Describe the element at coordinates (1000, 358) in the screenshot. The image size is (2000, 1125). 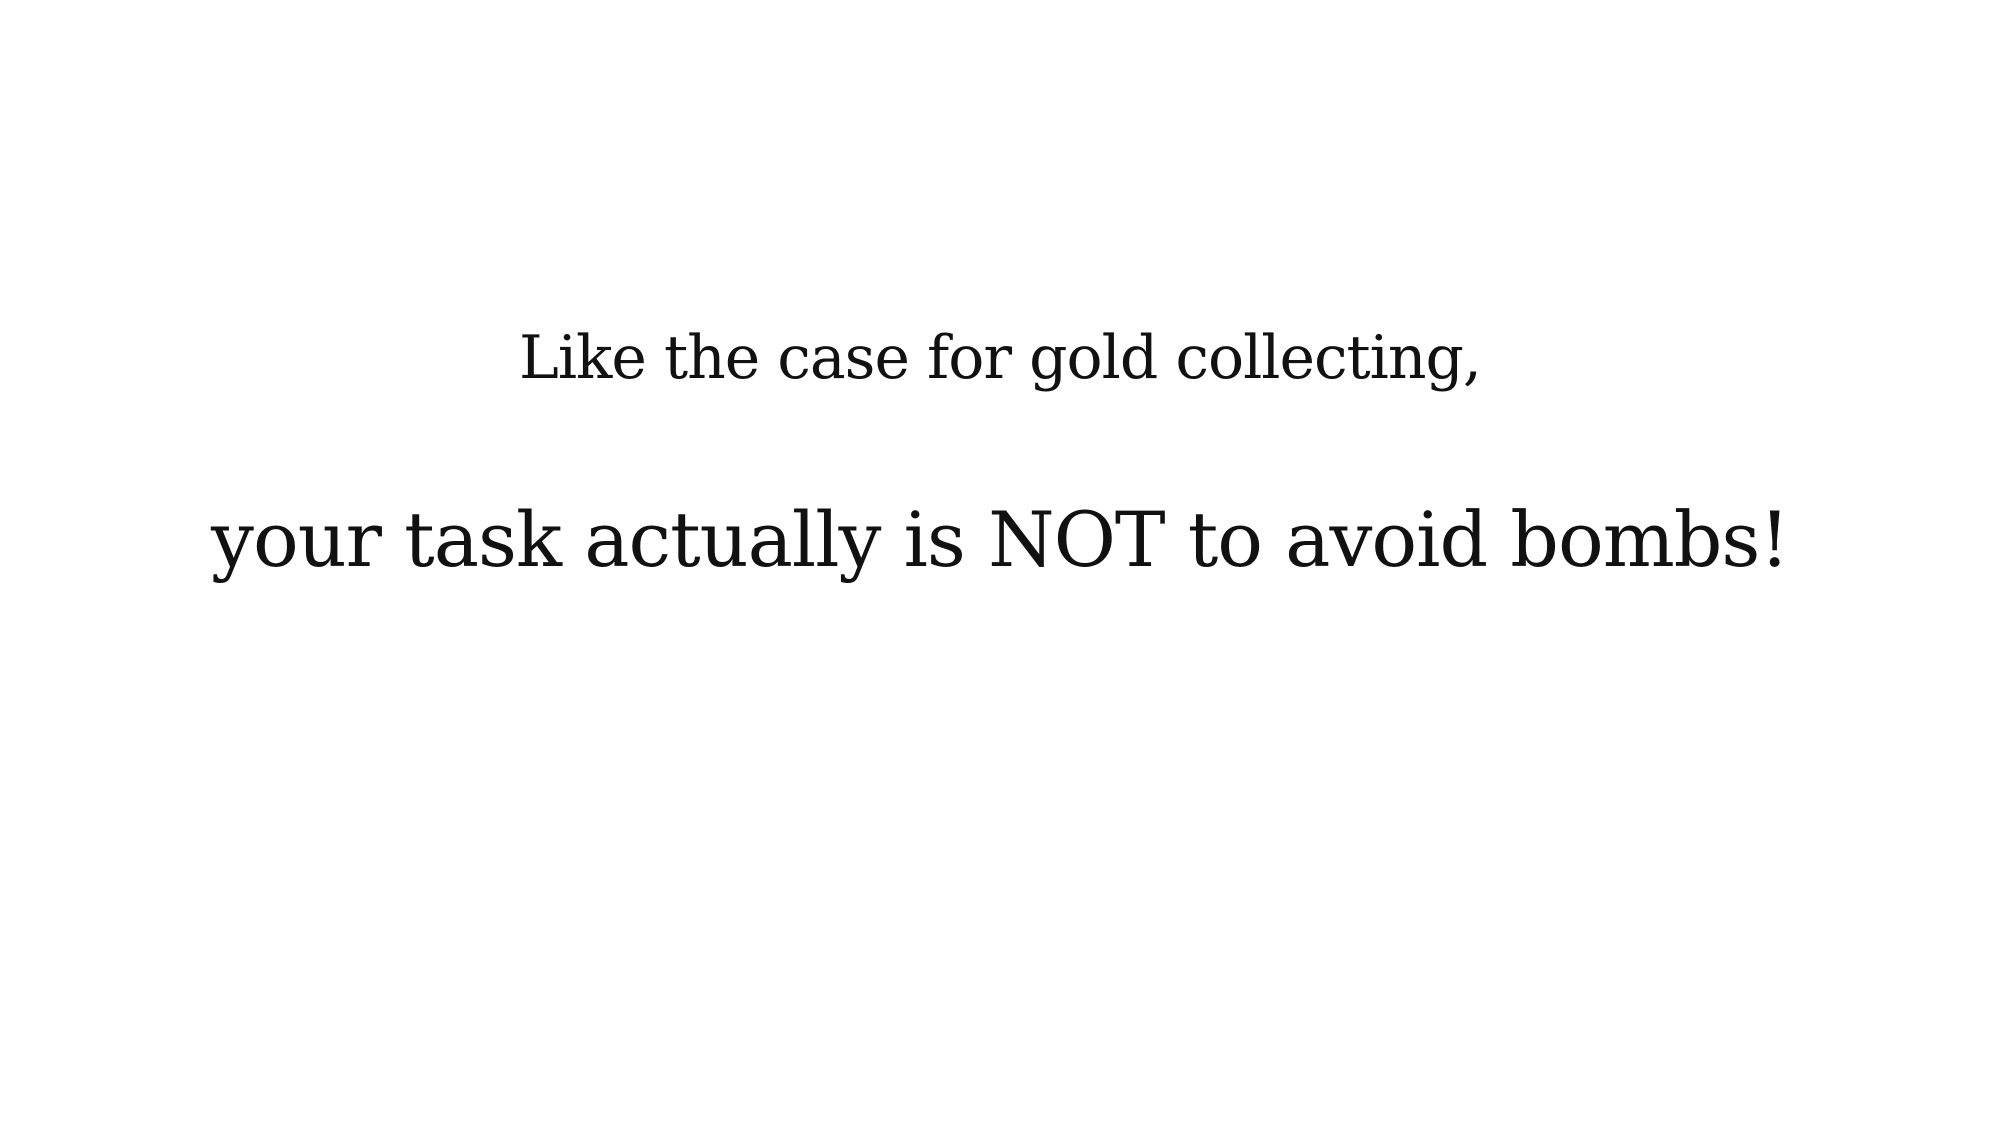
I see `slide-text-line-1: Like the case for gold collecting,` at that location.